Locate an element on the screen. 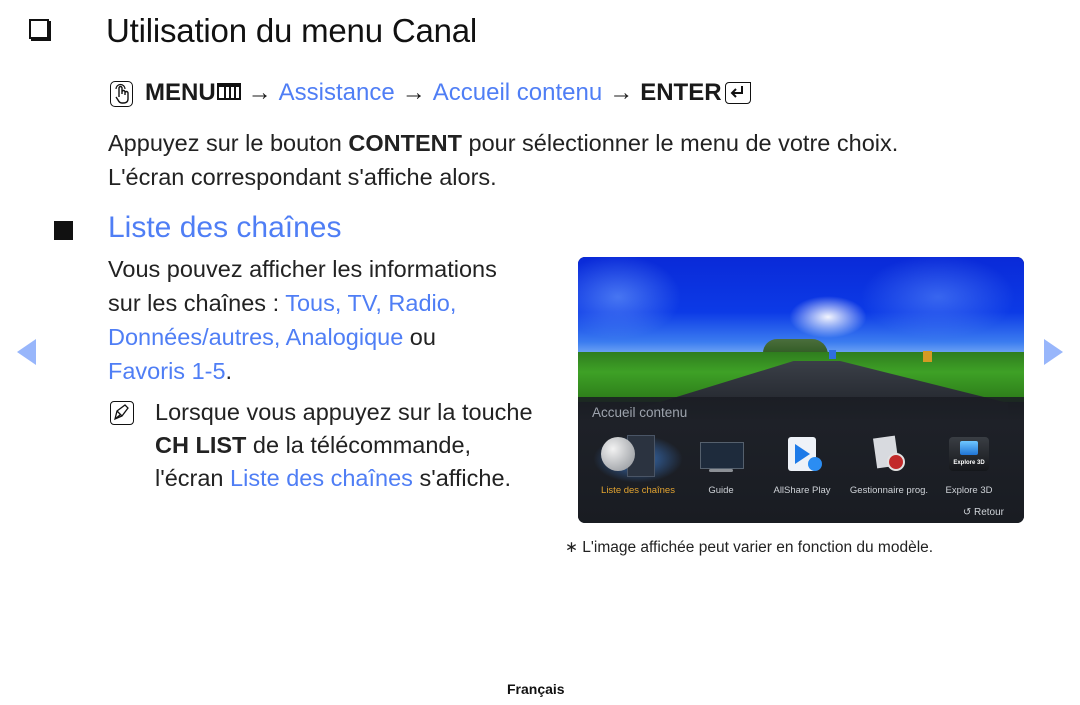  note-line: Lorsque vous appuyez sur la touche is located at coordinates (344, 412).